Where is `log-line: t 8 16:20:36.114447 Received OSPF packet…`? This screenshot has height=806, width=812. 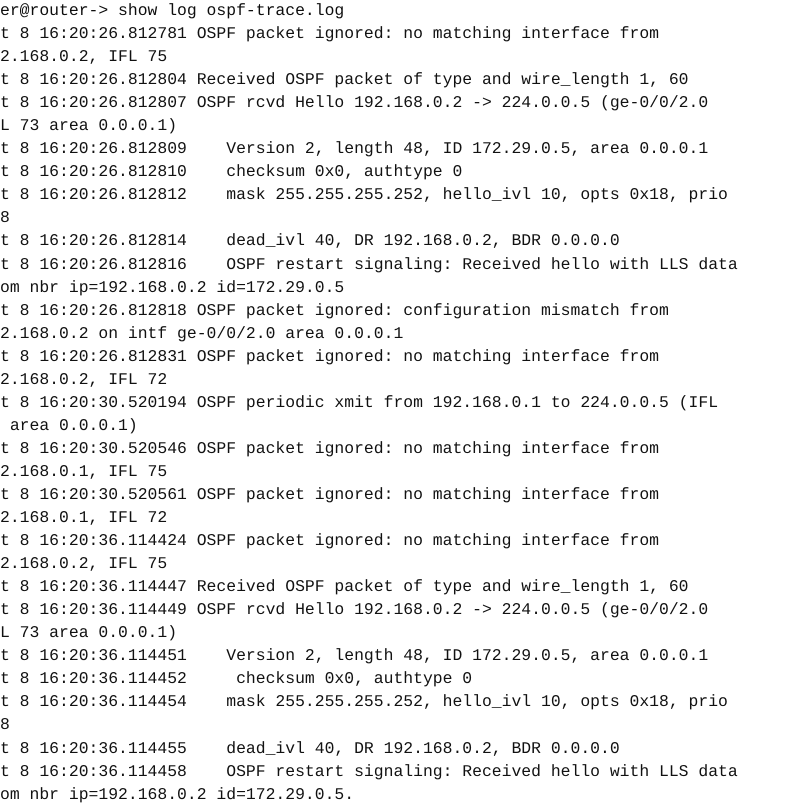
log-line: t 8 16:20:36.114447 Received OSPF packet… is located at coordinates (344, 587).